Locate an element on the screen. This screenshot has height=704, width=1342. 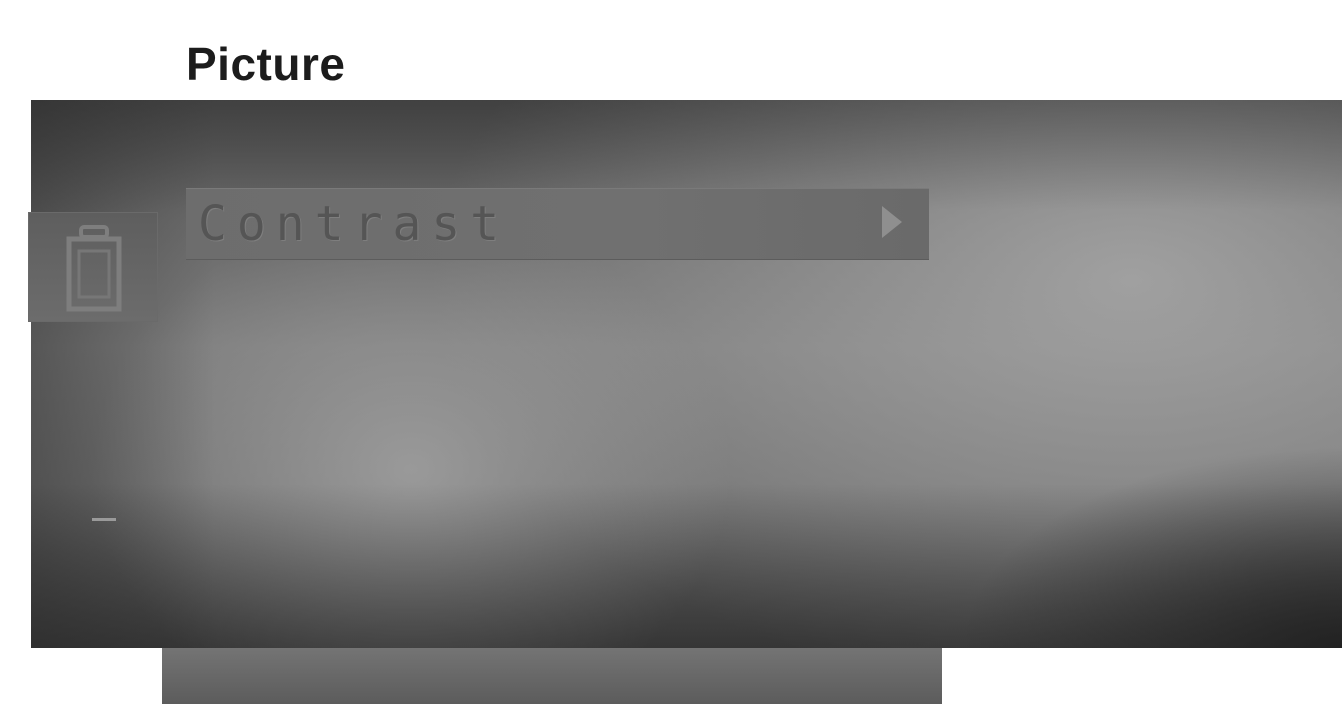
divider-mark is located at coordinates (104, 519).